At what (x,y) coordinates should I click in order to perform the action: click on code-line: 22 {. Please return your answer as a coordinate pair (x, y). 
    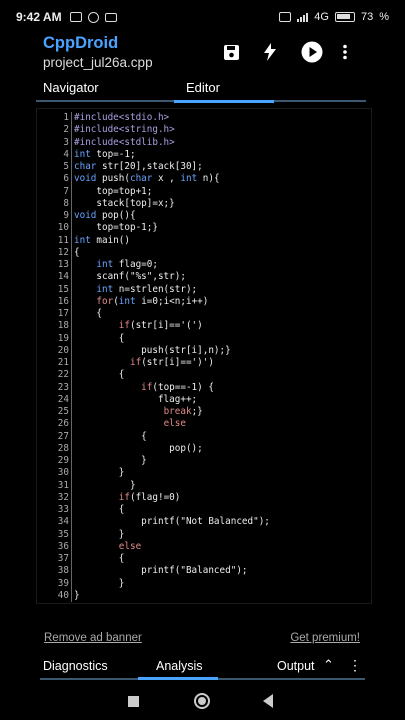
    Looking at the image, I should click on (205, 375).